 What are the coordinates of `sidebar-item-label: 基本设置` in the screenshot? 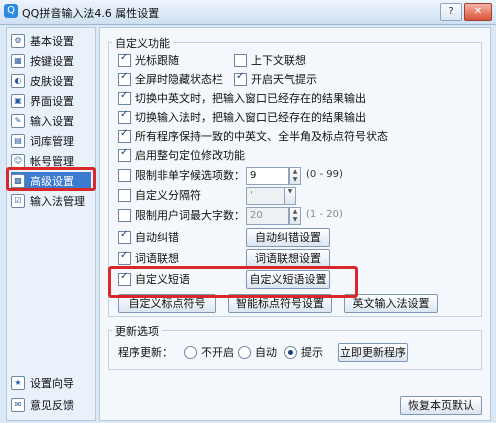 It's located at (52, 41).